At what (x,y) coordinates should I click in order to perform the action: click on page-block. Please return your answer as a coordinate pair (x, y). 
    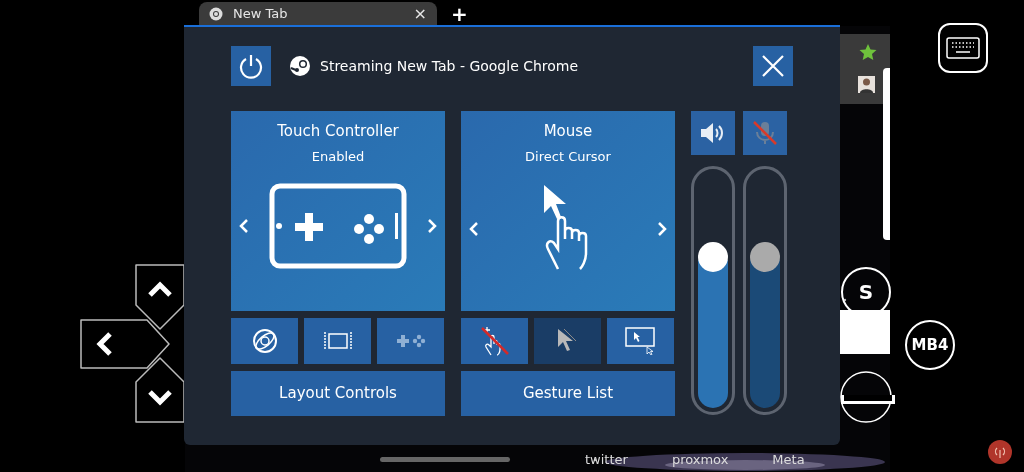
    Looking at the image, I should click on (865, 332).